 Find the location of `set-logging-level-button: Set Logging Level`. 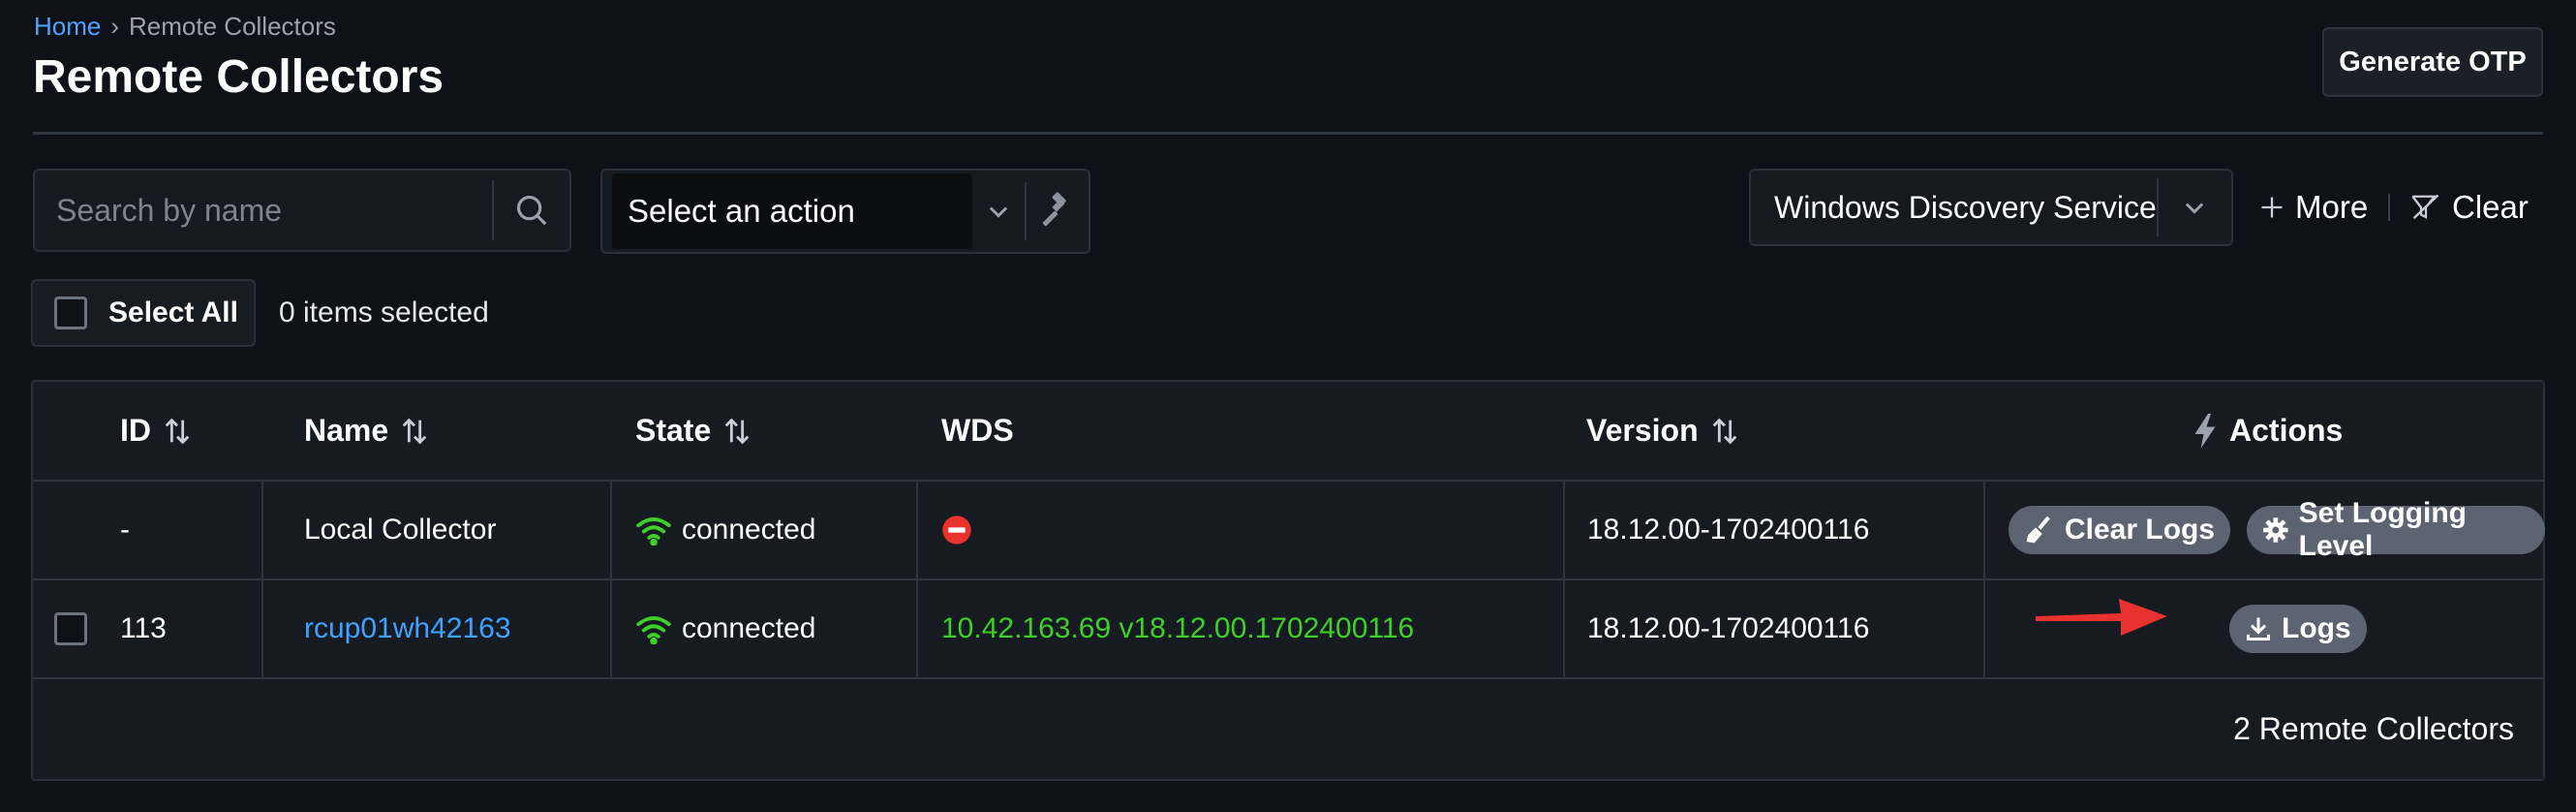

set-logging-level-button: Set Logging Level is located at coordinates (2396, 529).